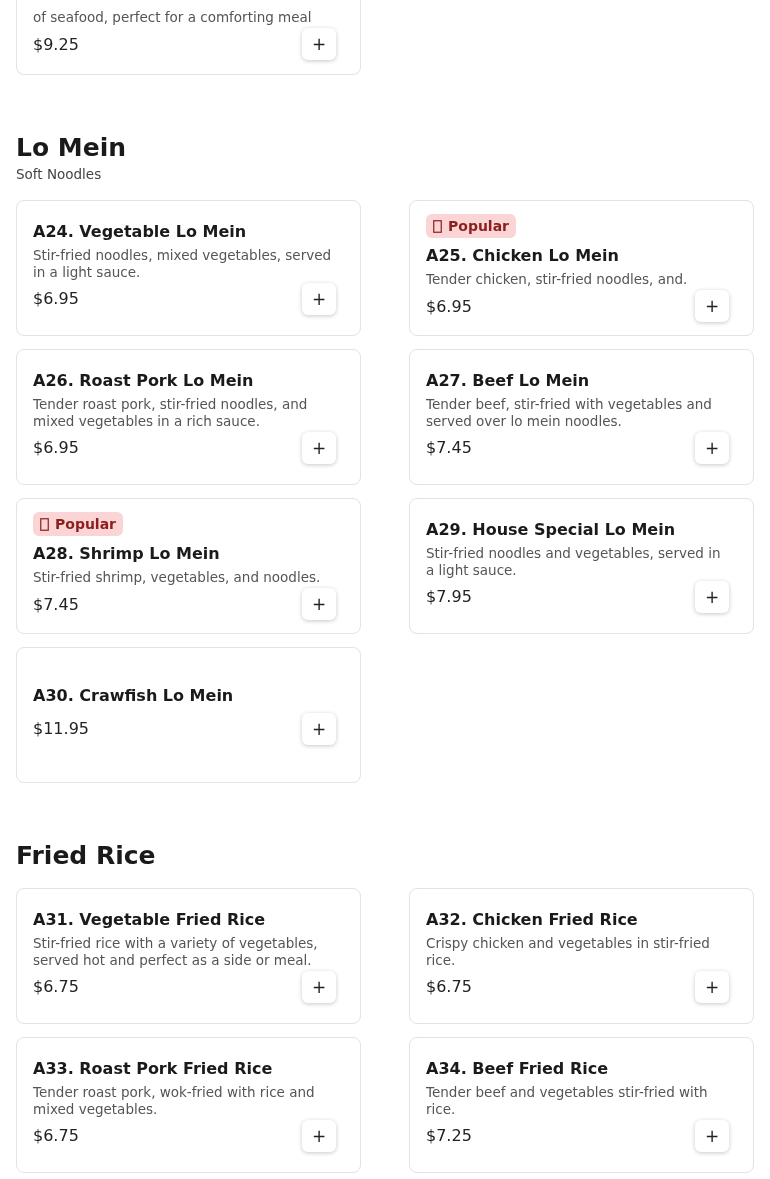  I want to click on item-title: A30. Crawfish Lo Mein, so click(134, 695).